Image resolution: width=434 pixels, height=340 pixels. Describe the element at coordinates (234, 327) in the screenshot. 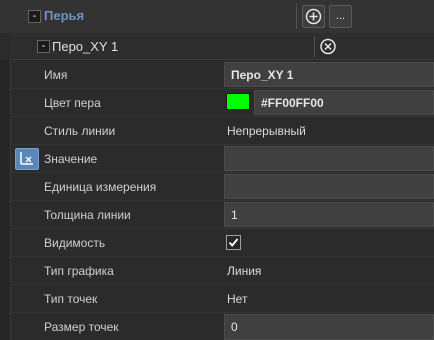

I see `point-size-value: 0` at that location.